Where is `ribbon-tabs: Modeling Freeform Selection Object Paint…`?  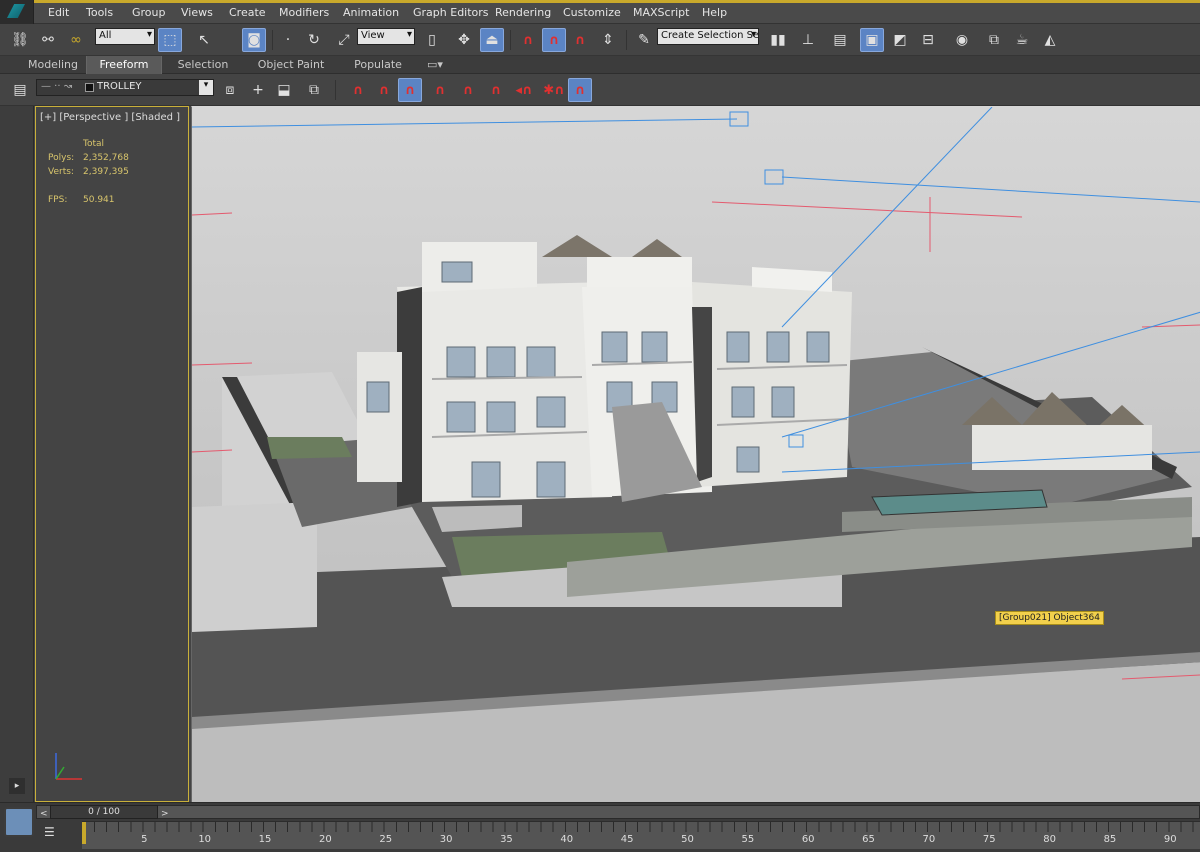 ribbon-tabs: Modeling Freeform Selection Object Paint… is located at coordinates (600, 65).